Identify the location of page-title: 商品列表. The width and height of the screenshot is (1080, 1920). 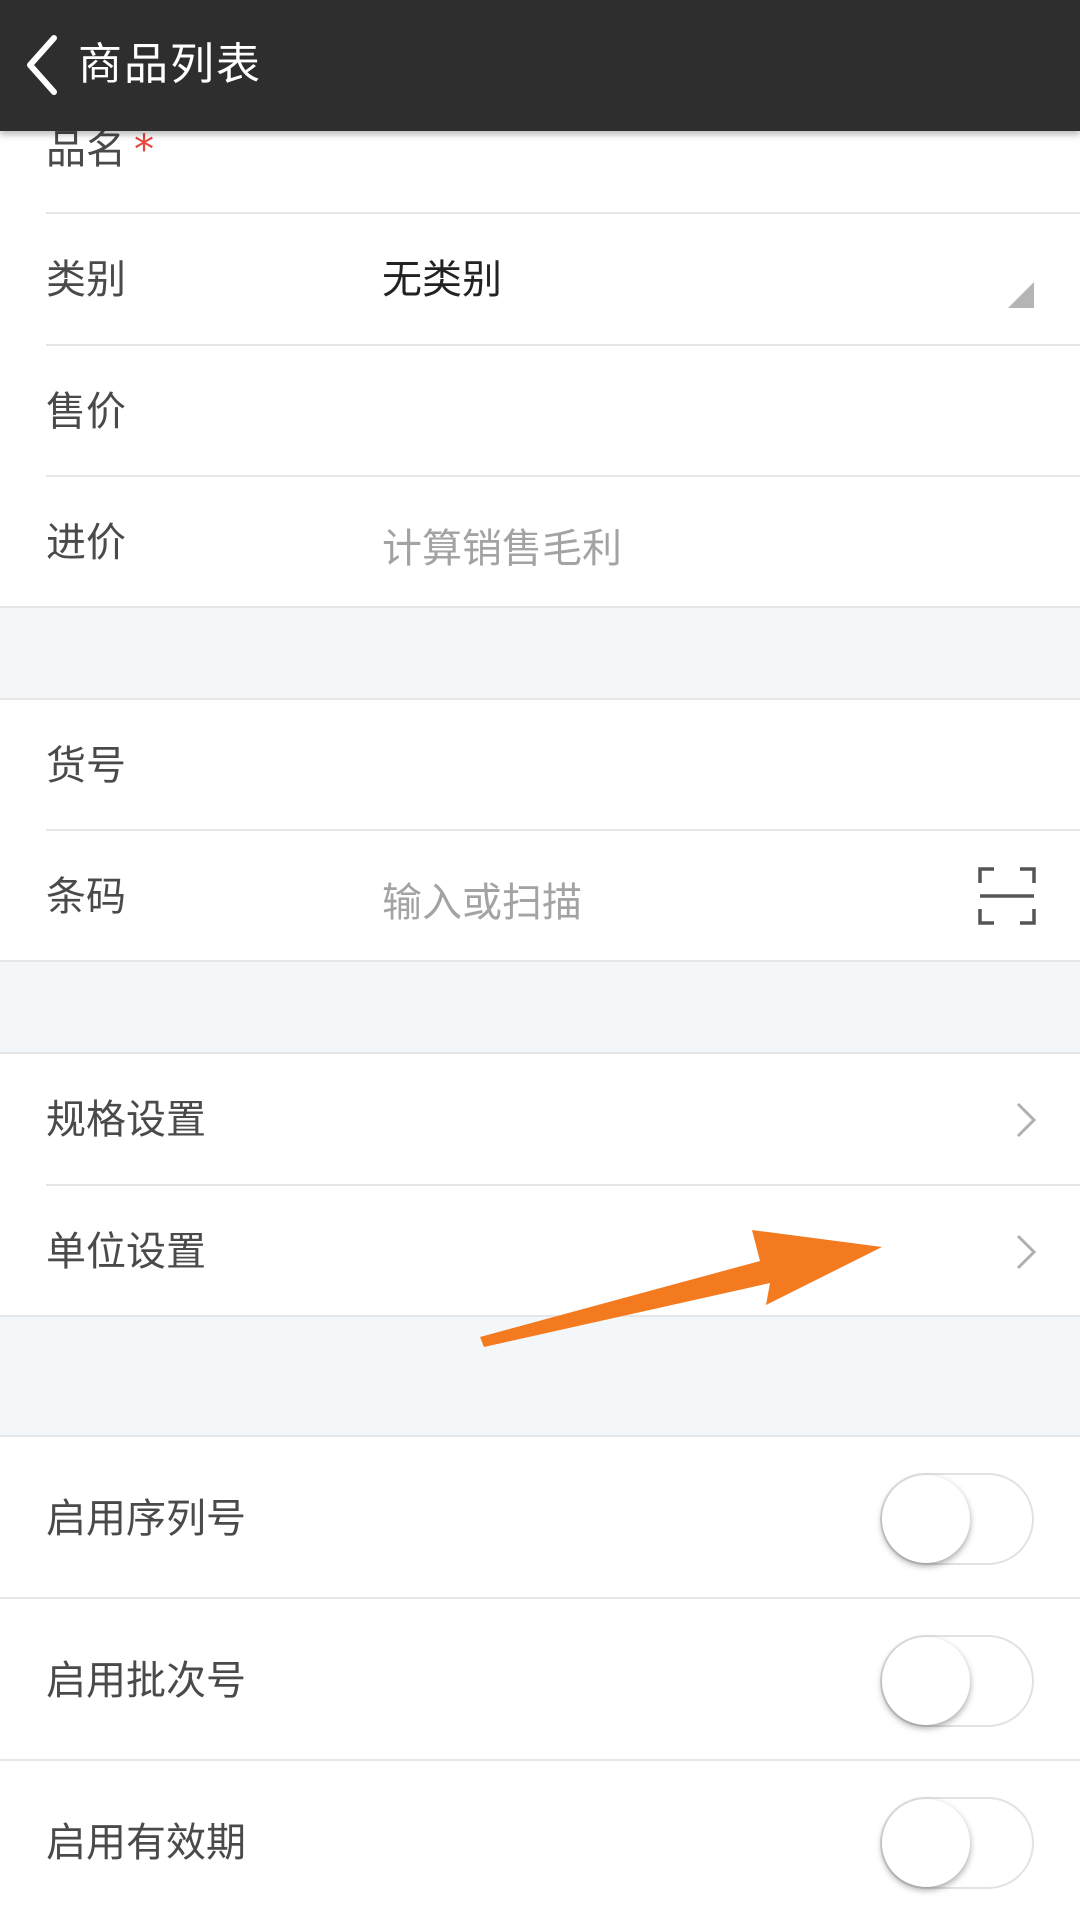
(170, 64).